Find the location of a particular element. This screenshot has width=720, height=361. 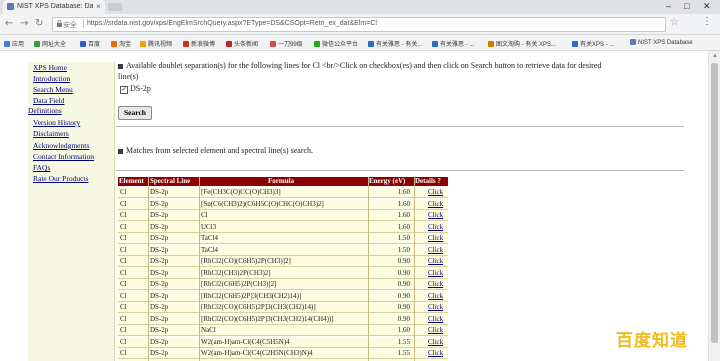

vertical-scrollbar: ▲ is located at coordinates (714, 206).